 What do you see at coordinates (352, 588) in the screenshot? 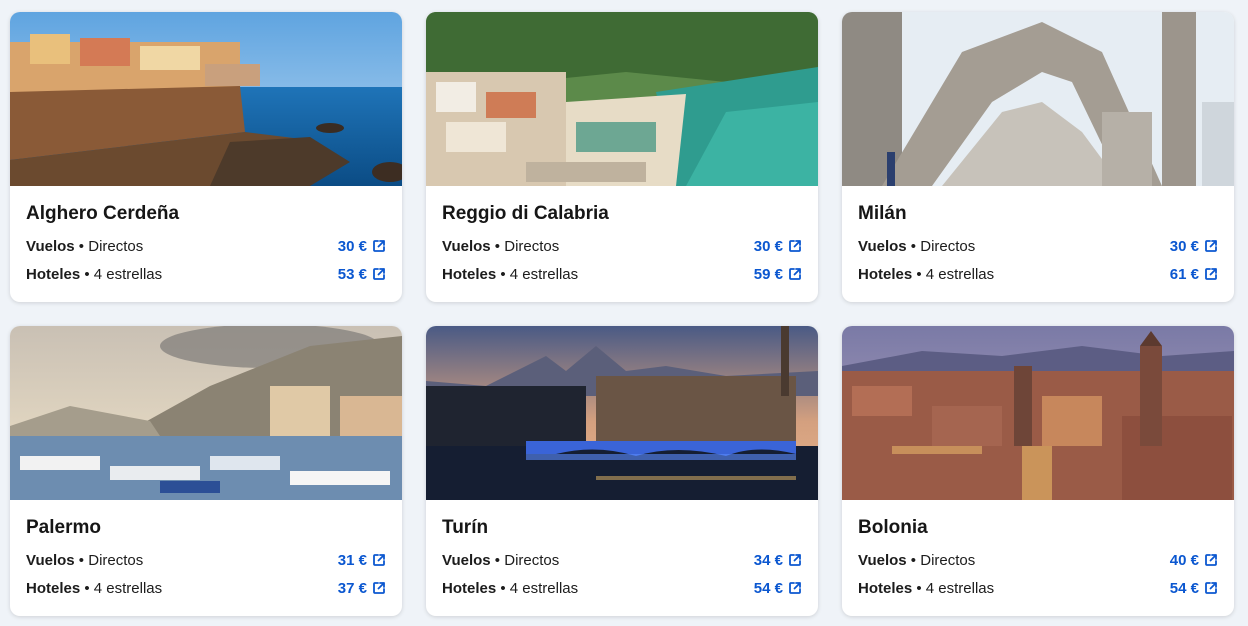
I see `hotels-price: 37 €` at bounding box center [352, 588].